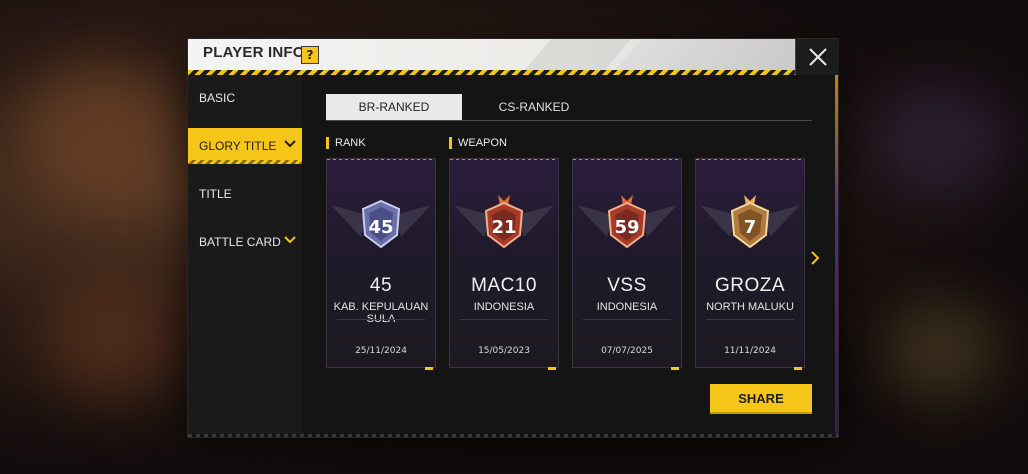 The height and width of the screenshot is (474, 1028). What do you see at coordinates (380, 227) in the screenshot?
I see `badge-number: 45` at bounding box center [380, 227].